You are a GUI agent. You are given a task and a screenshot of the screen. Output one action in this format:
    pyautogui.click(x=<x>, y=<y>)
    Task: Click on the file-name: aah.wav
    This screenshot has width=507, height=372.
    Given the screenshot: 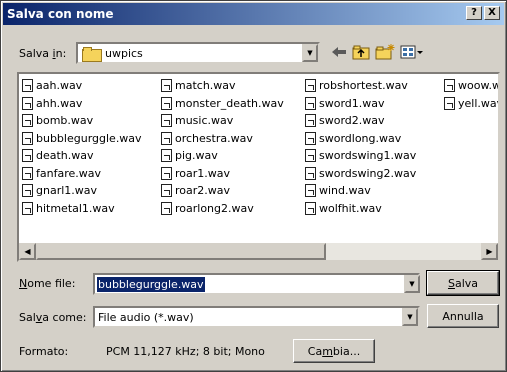 What is the action you would take?
    pyautogui.click(x=59, y=86)
    